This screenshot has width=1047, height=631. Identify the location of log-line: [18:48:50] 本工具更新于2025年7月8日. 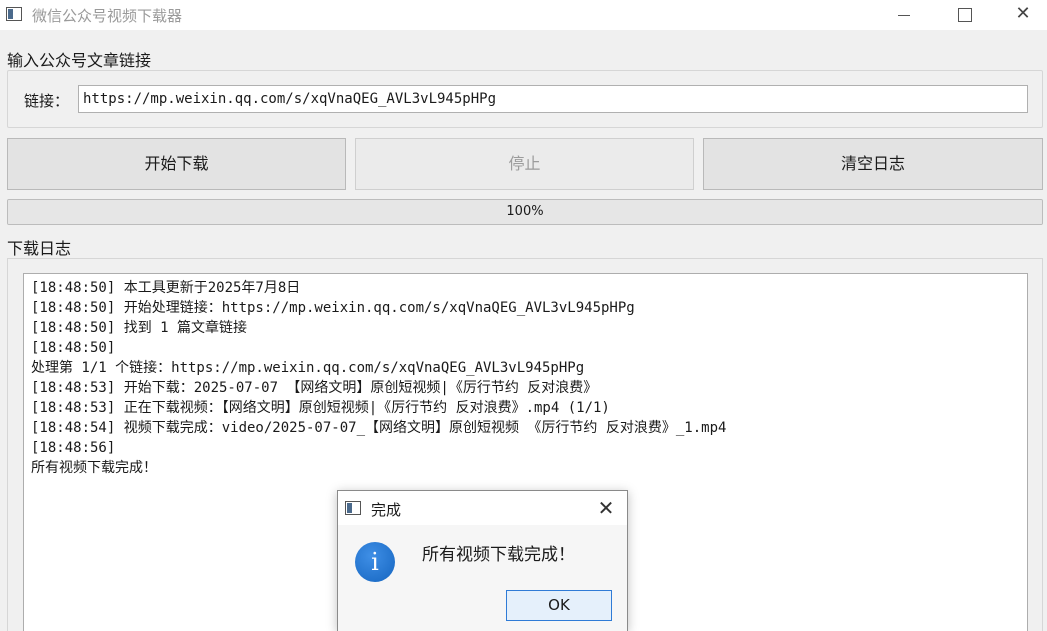
(166, 288).